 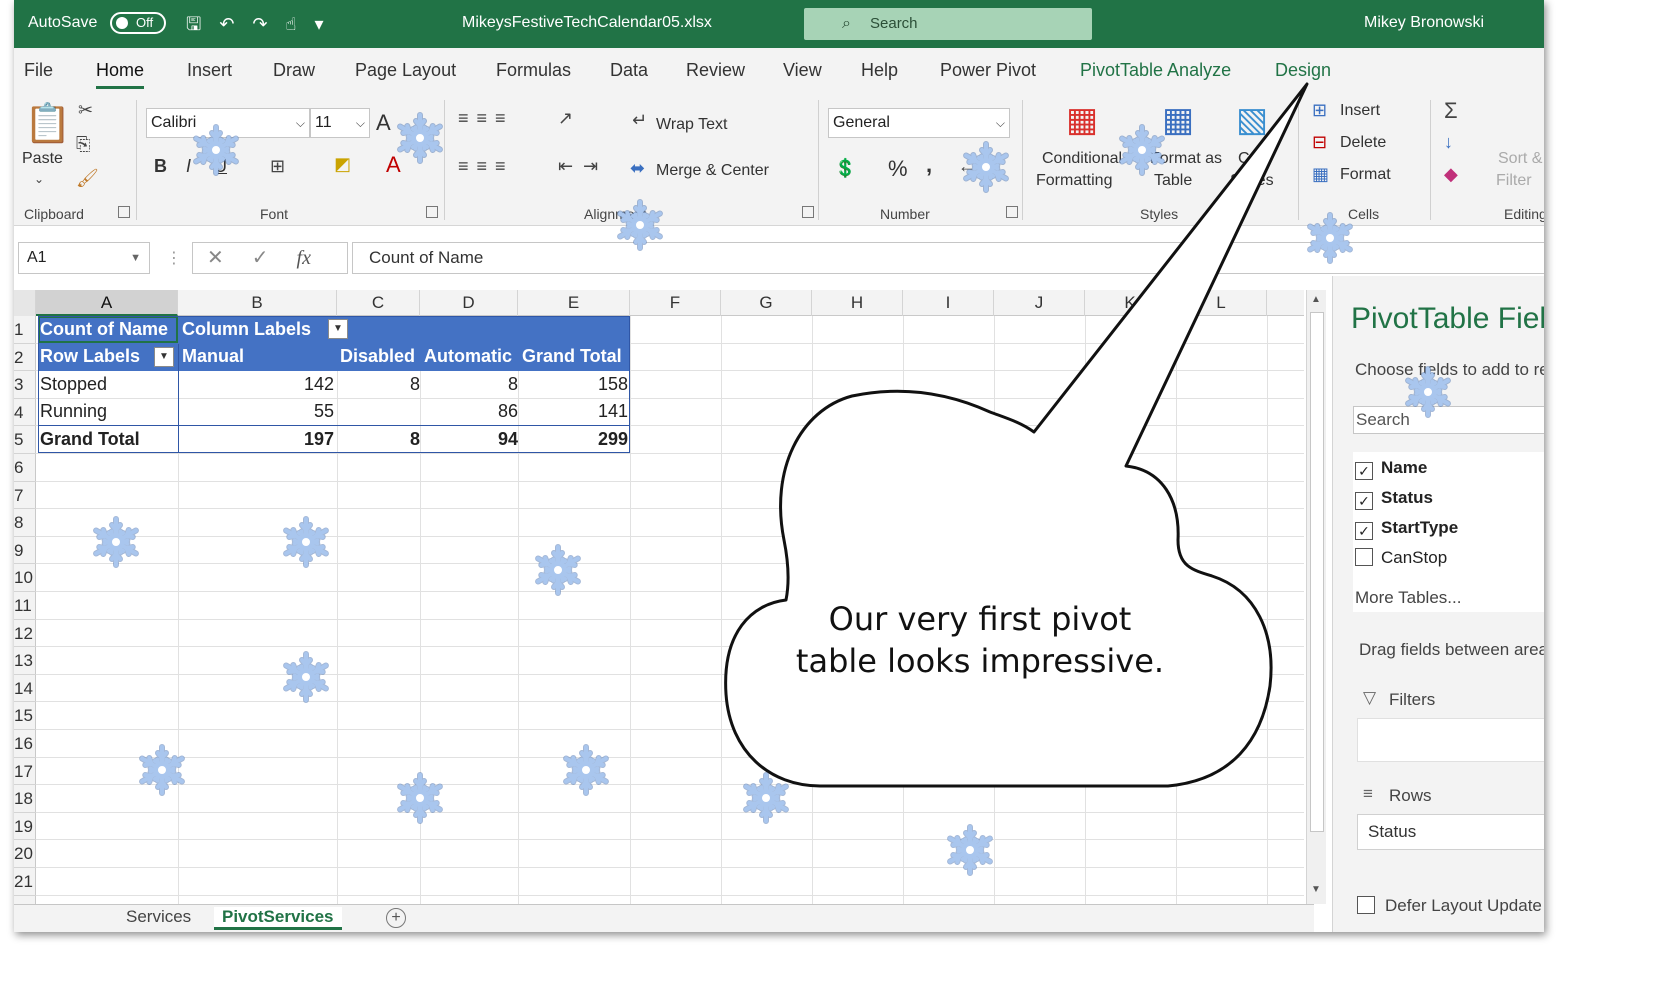 I want to click on column-header-g: G, so click(x=766, y=303).